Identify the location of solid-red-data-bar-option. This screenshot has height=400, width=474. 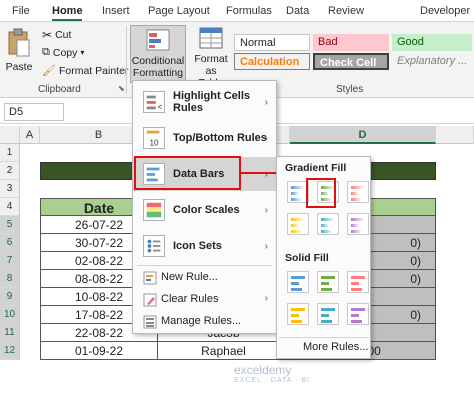
(358, 282).